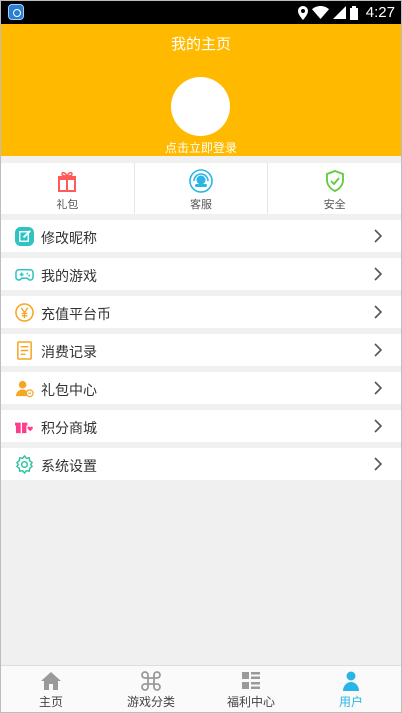 The width and height of the screenshot is (402, 713). I want to click on list-grid-icon, so click(251, 680).